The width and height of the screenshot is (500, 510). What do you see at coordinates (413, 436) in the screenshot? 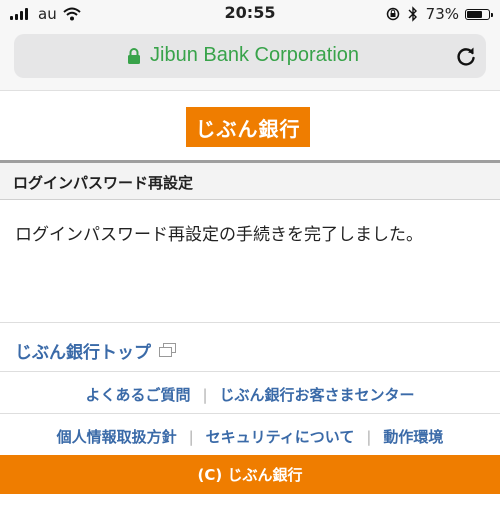
I see `operating-environment-link: 動作環境` at bounding box center [413, 436].